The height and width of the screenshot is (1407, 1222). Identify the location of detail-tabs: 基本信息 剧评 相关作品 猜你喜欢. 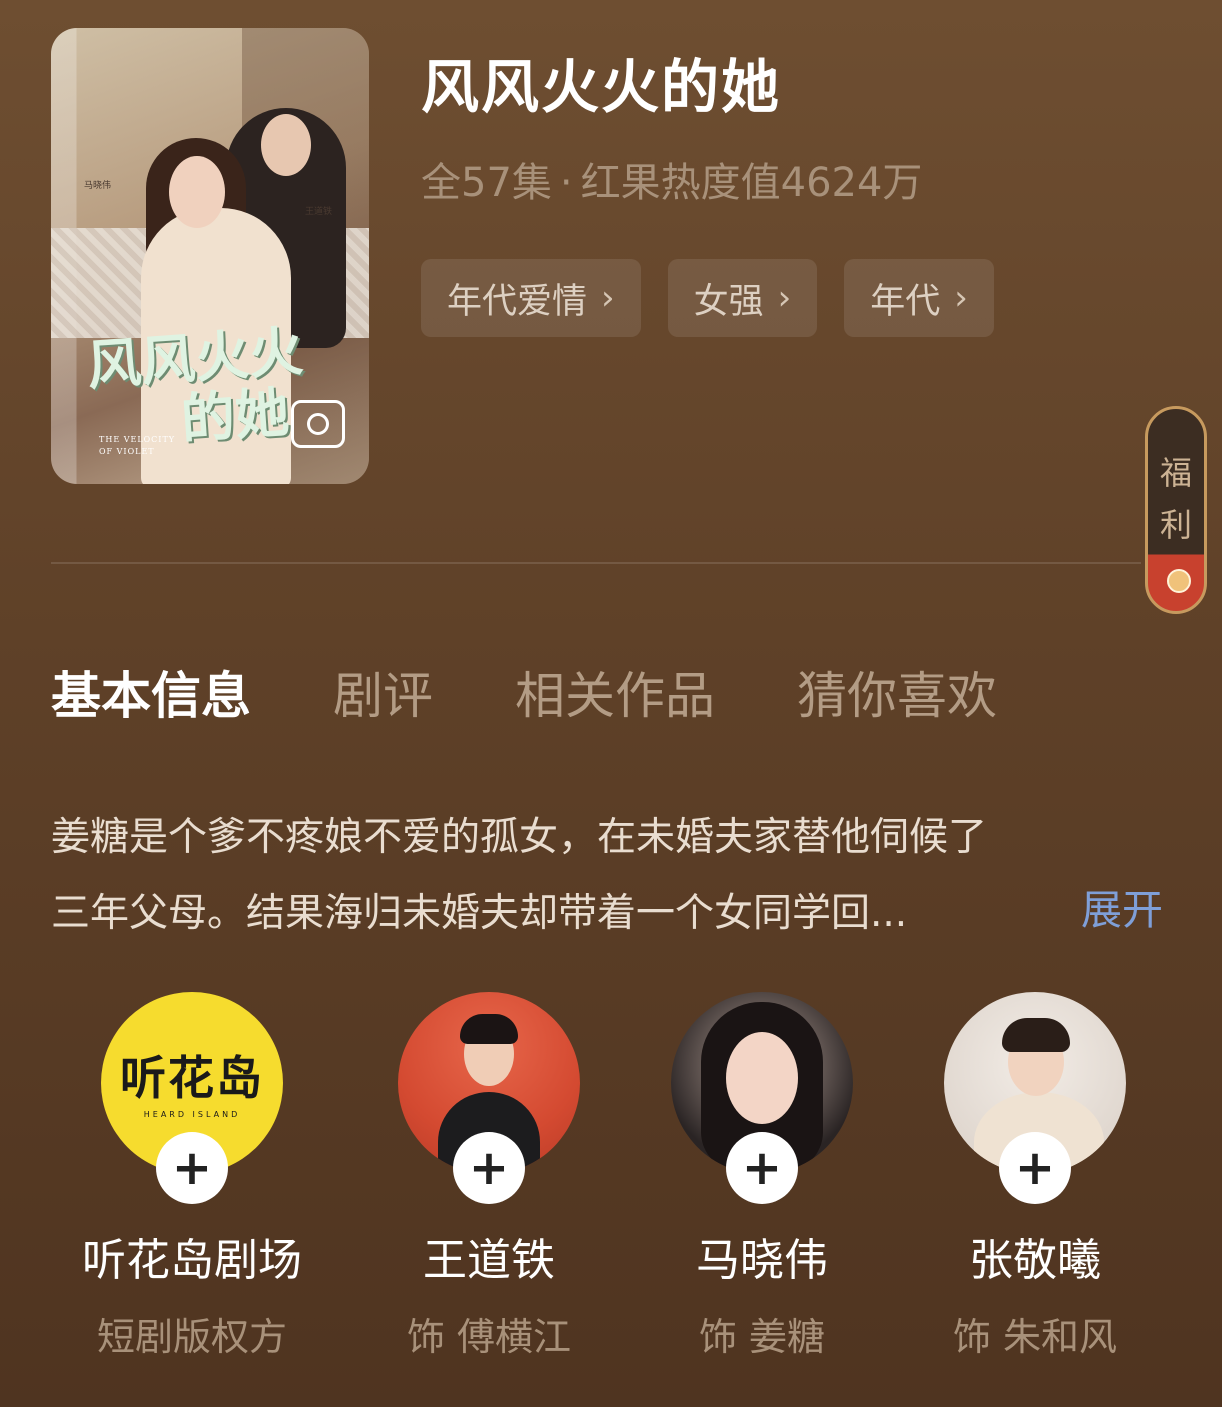
(524, 692).